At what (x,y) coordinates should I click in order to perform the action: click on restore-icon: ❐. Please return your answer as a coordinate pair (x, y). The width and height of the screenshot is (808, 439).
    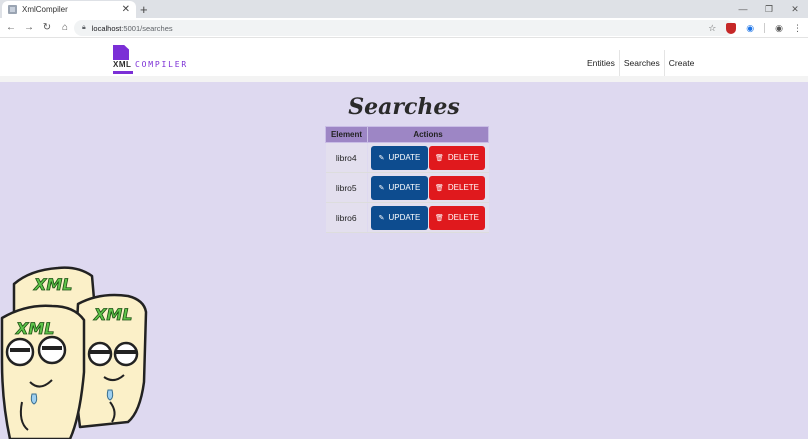
    Looking at the image, I should click on (769, 9).